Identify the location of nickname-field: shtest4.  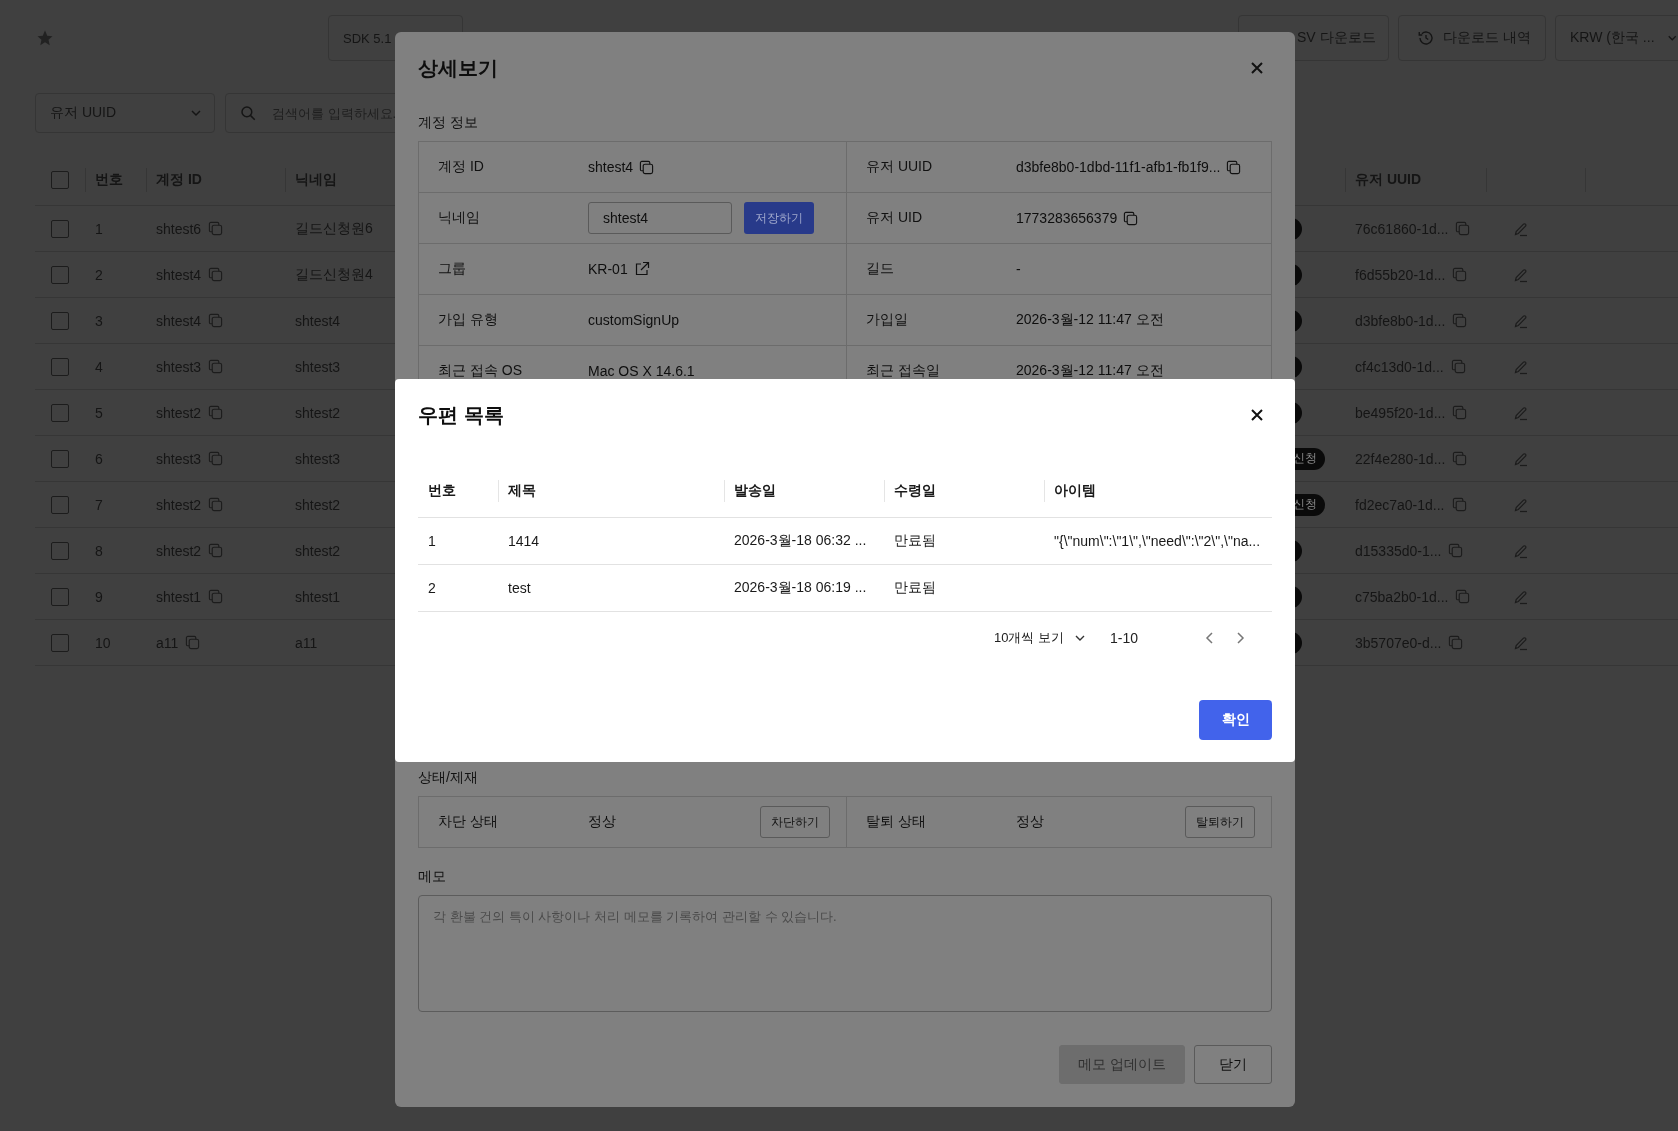
(660, 218).